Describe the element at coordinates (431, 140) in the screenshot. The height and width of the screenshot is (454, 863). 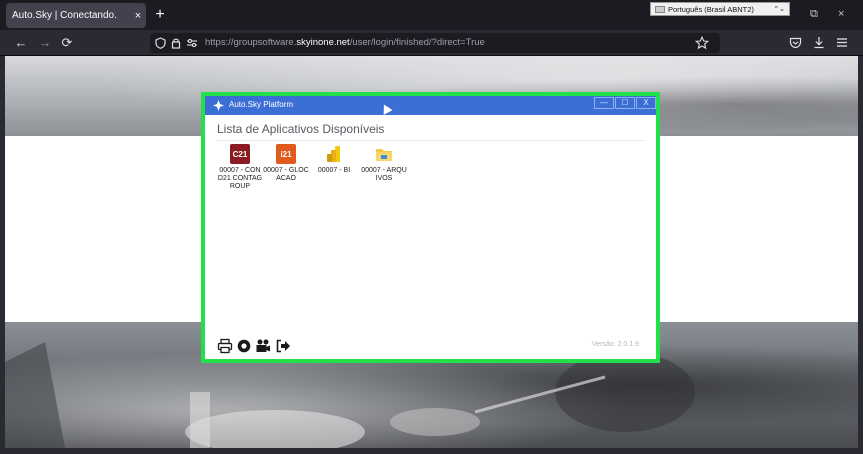
I see `divider` at that location.